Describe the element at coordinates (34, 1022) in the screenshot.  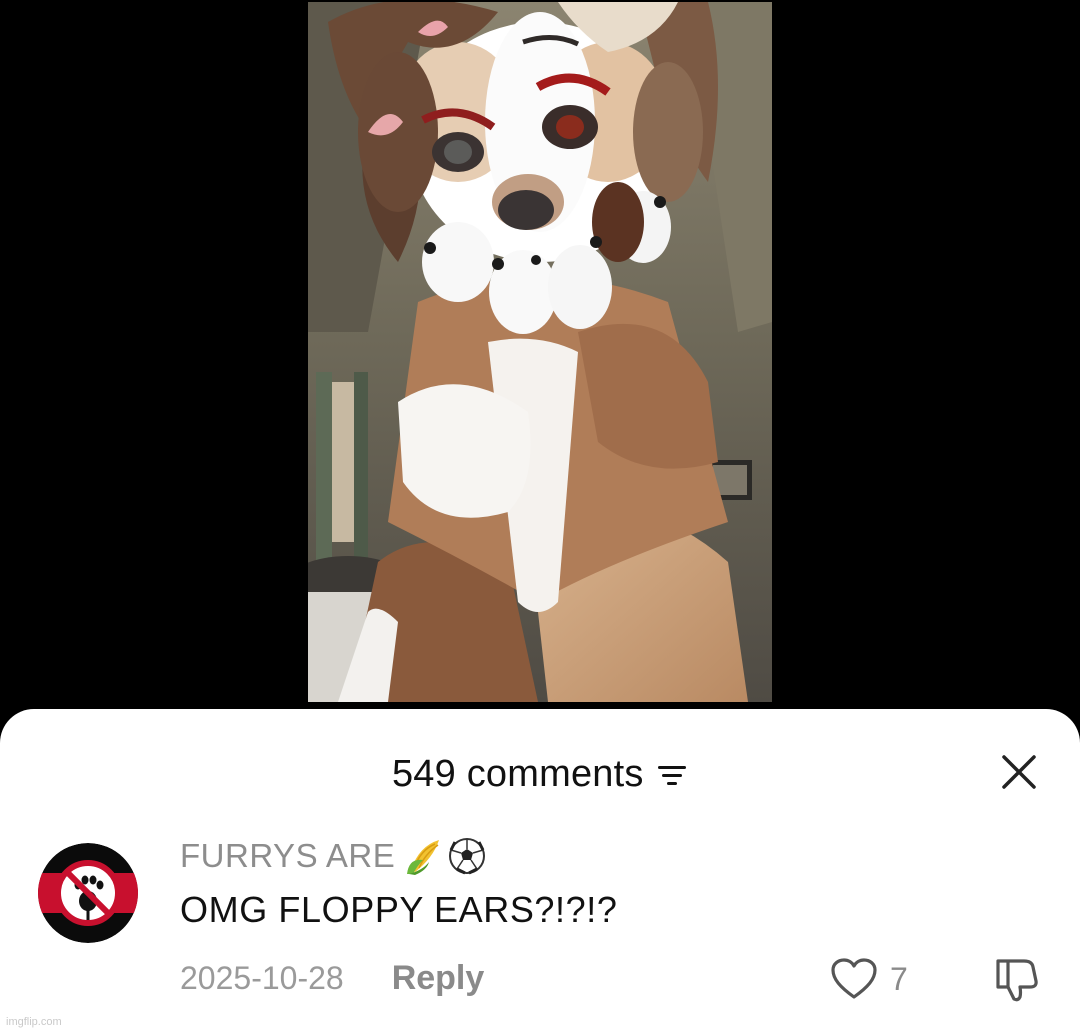
I see `watermark: imgflip.com` at that location.